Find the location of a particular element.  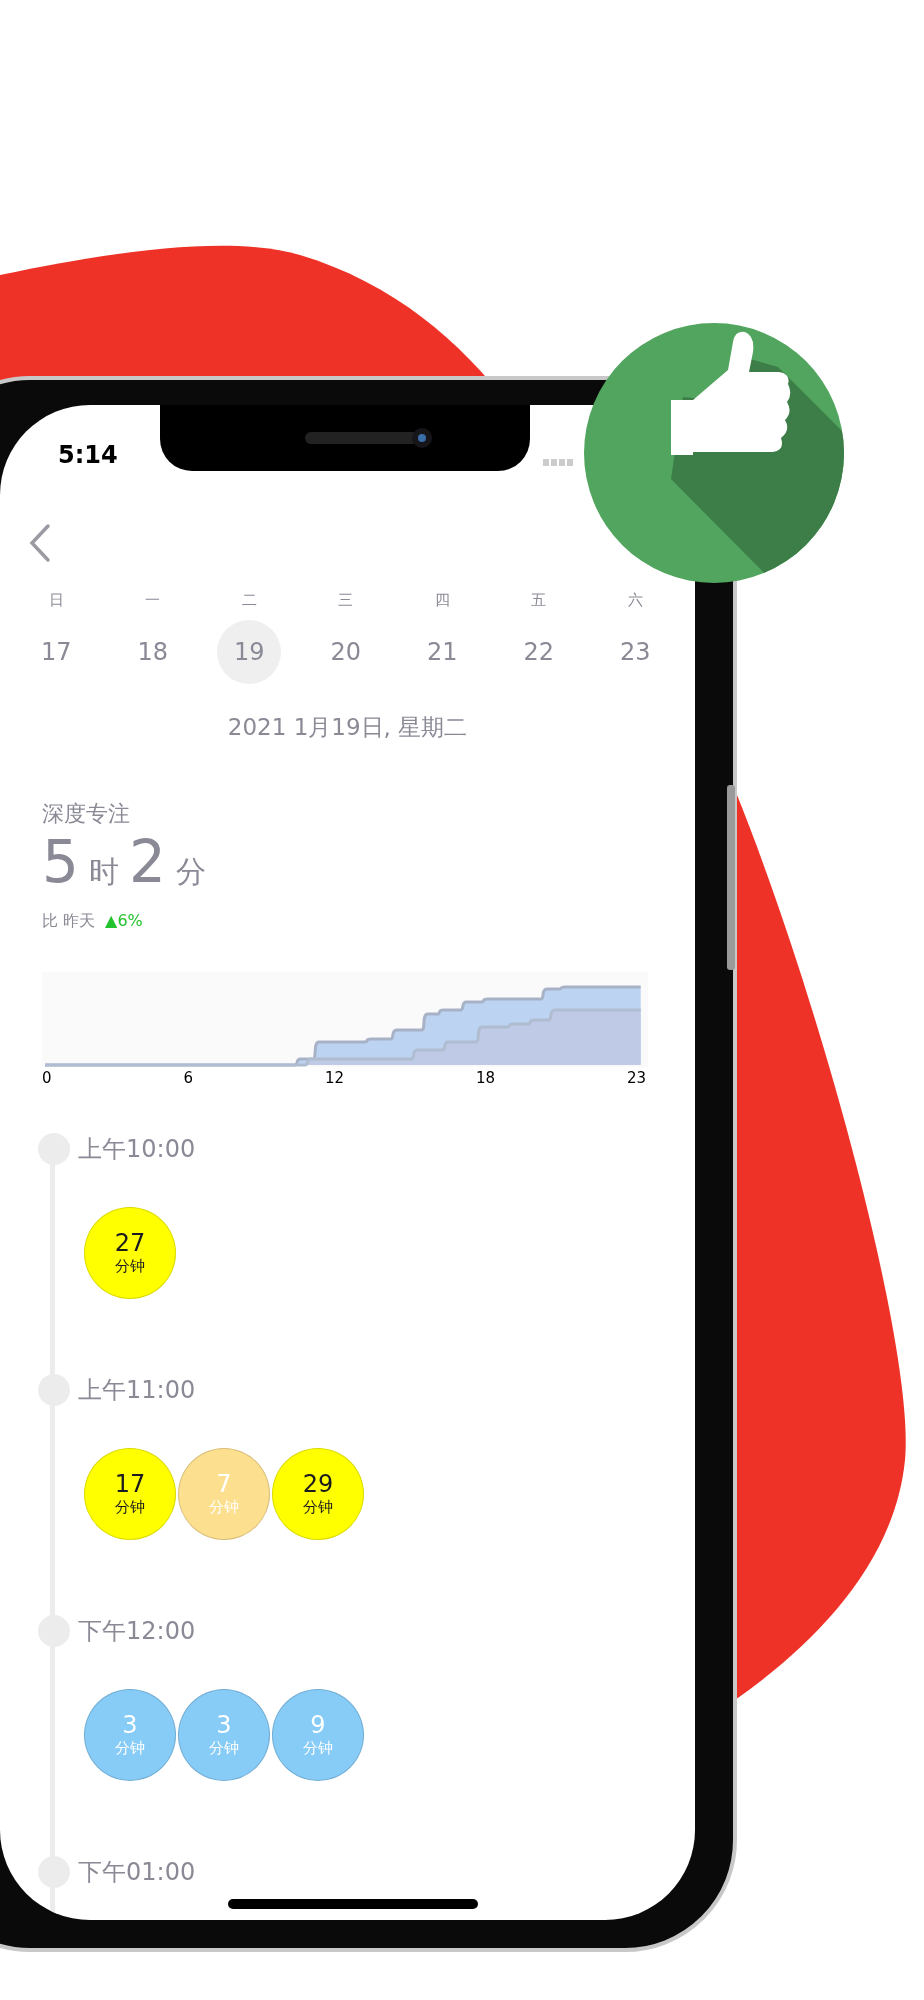

date-item: 23 is located at coordinates (635, 652).